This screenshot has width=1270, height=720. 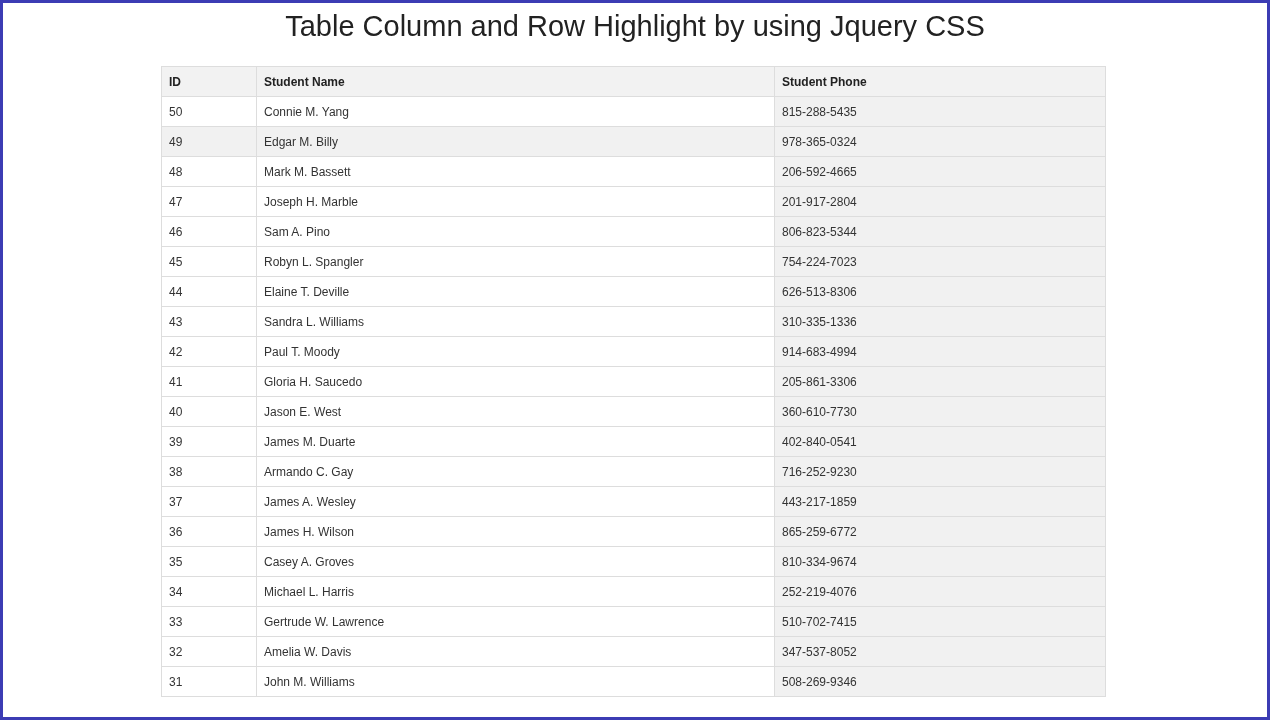 What do you see at coordinates (940, 171) in the screenshot?
I see `table-cell: 206-592-4665` at bounding box center [940, 171].